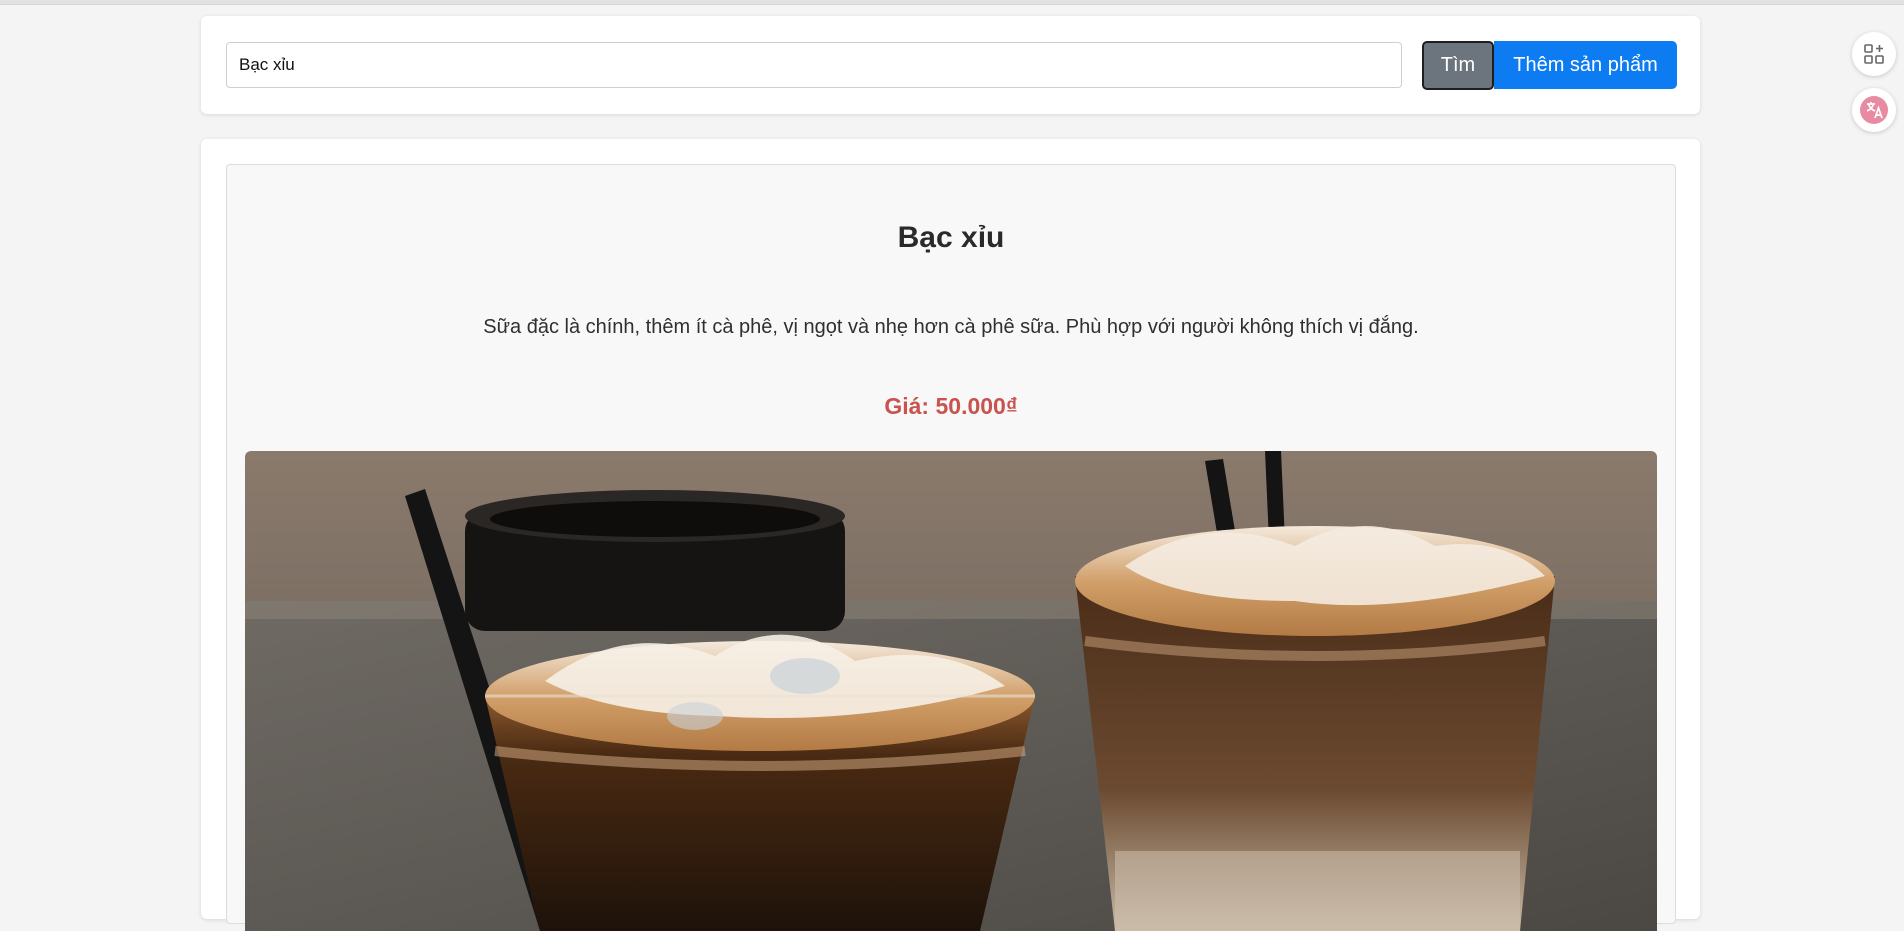  Describe the element at coordinates (814, 65) in the screenshot. I see `search-input` at that location.